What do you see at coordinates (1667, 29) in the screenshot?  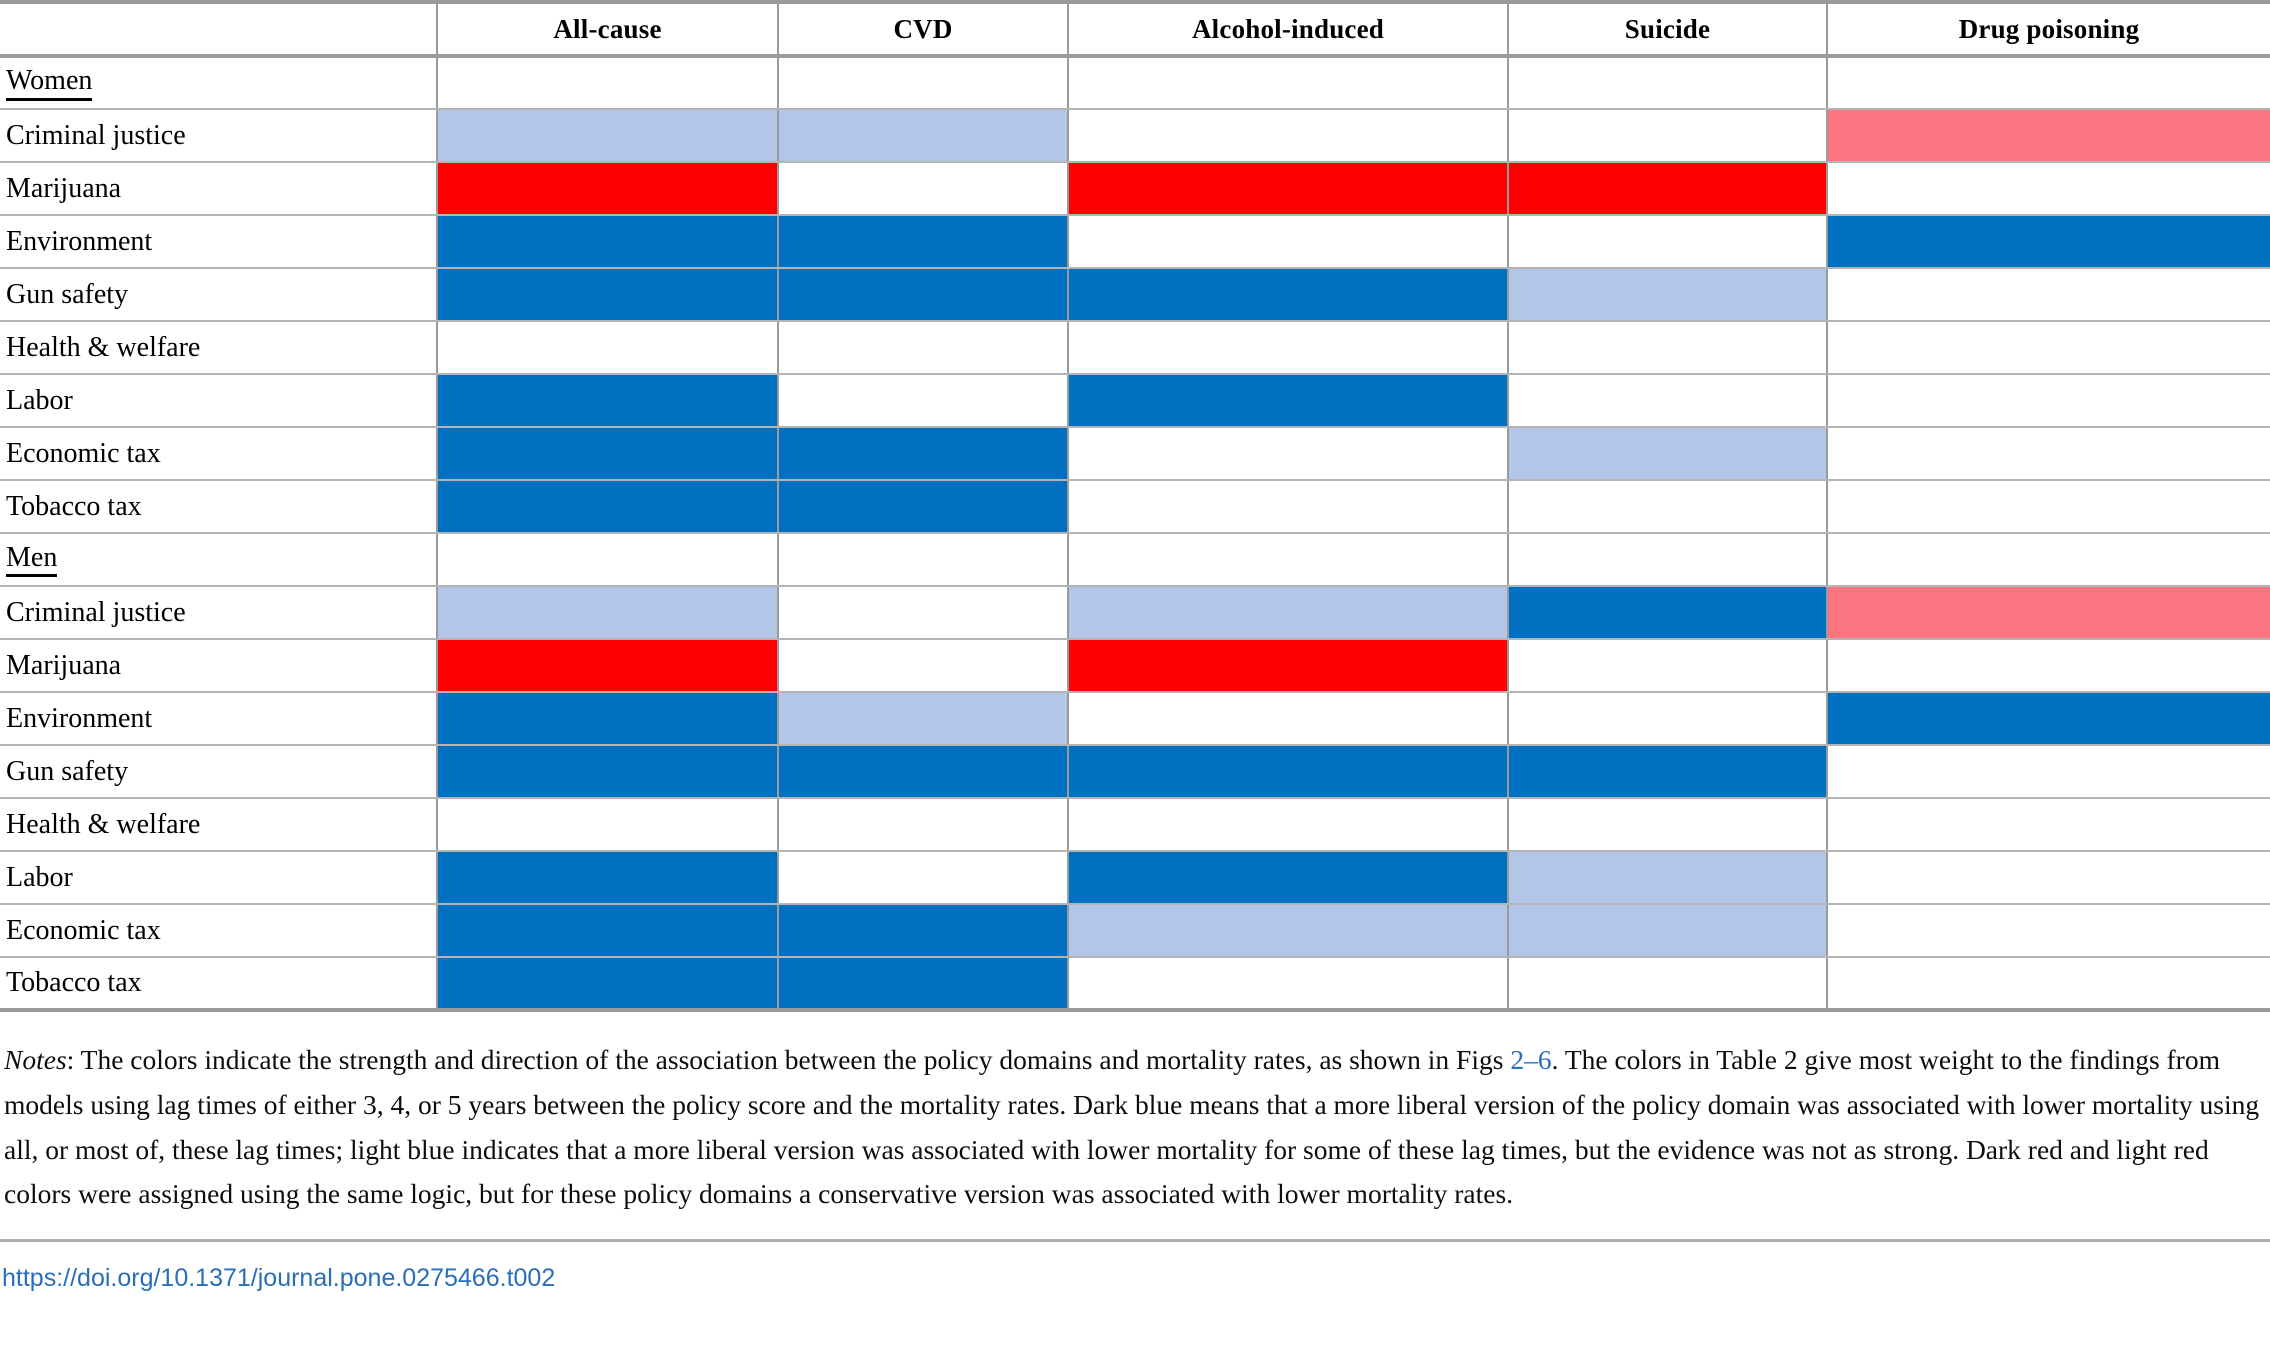 I see `column-header-suicide: Suicide` at bounding box center [1667, 29].